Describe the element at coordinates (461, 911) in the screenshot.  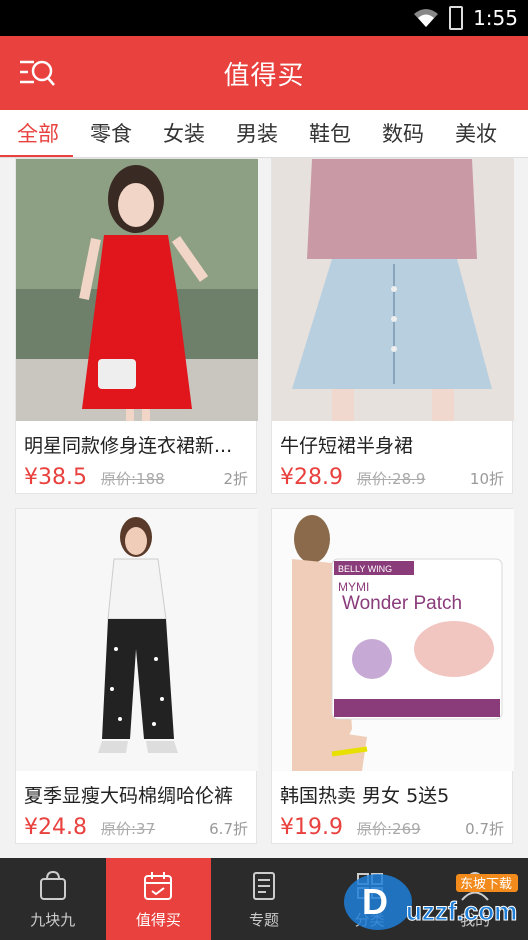
I see `watermark-text: uzzf.com` at that location.